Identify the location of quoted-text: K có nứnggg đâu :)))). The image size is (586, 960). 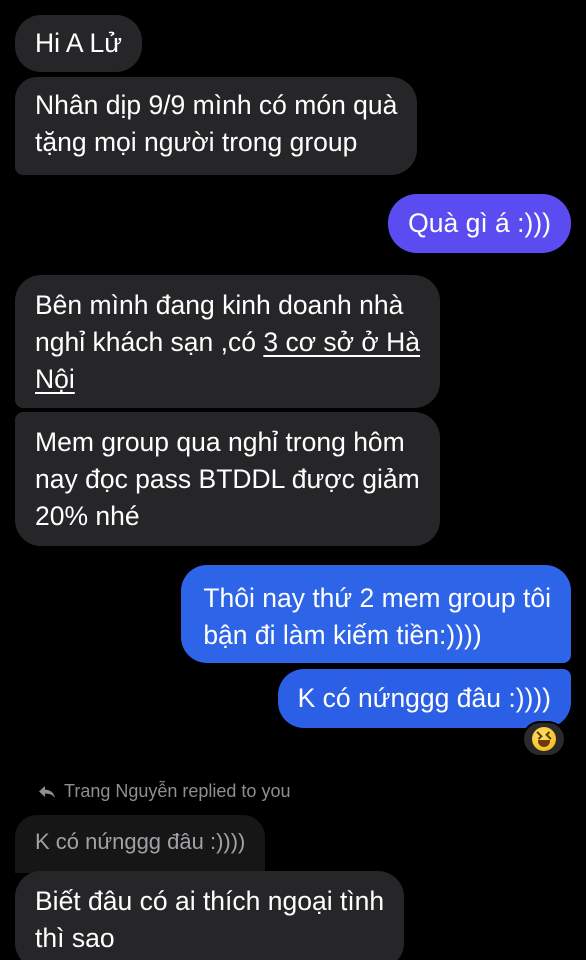
(140, 841).